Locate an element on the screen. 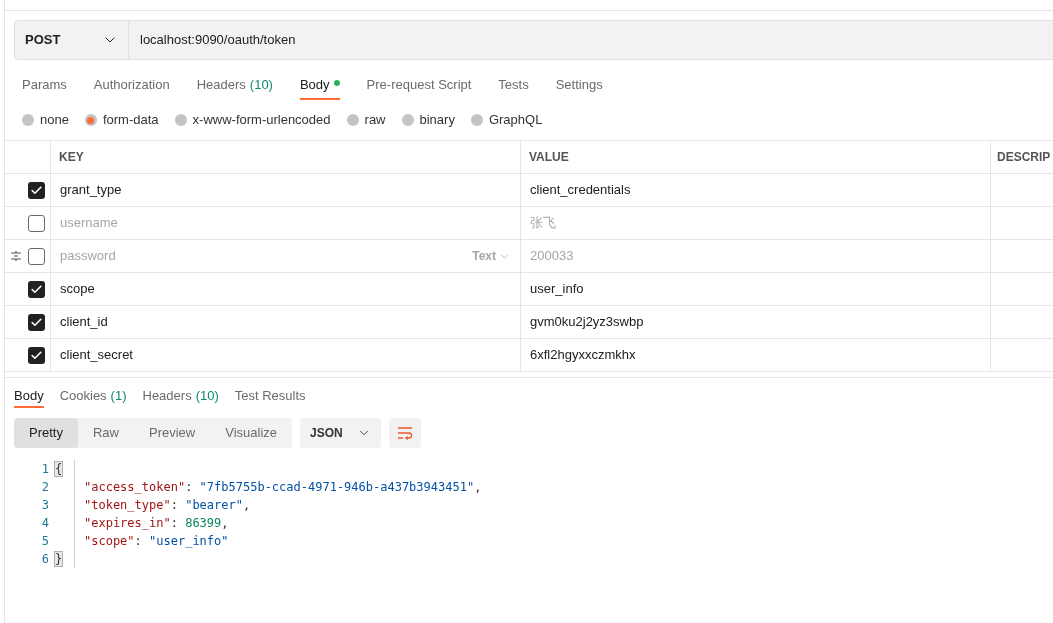  key-cell-text: username is located at coordinates (89, 223).